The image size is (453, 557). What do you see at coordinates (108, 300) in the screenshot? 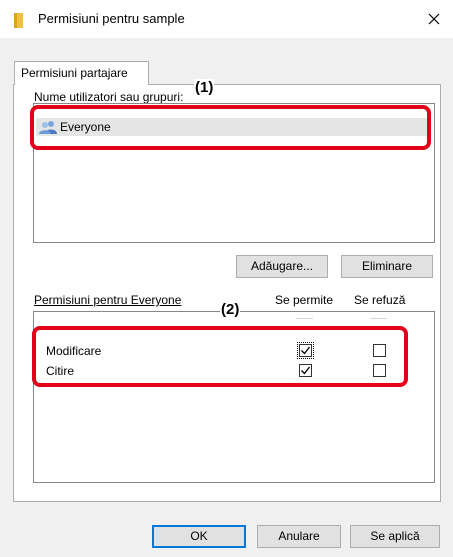
I see `permissions-header: Permisiuni pentru Everyone` at bounding box center [108, 300].